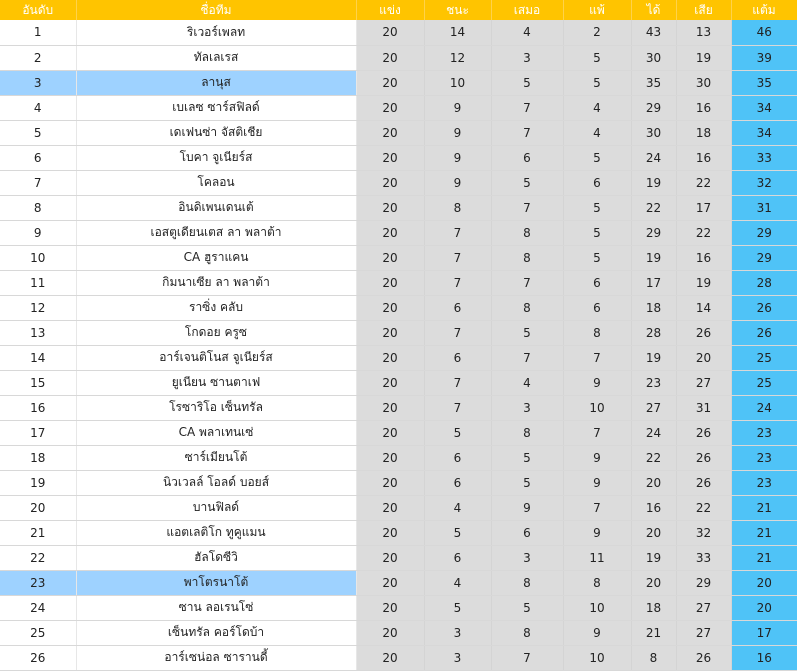  I want to click on table-row: 6 โบคา จูเนียร์ส 20 9 6 5 24 16 33, so click(398, 158).